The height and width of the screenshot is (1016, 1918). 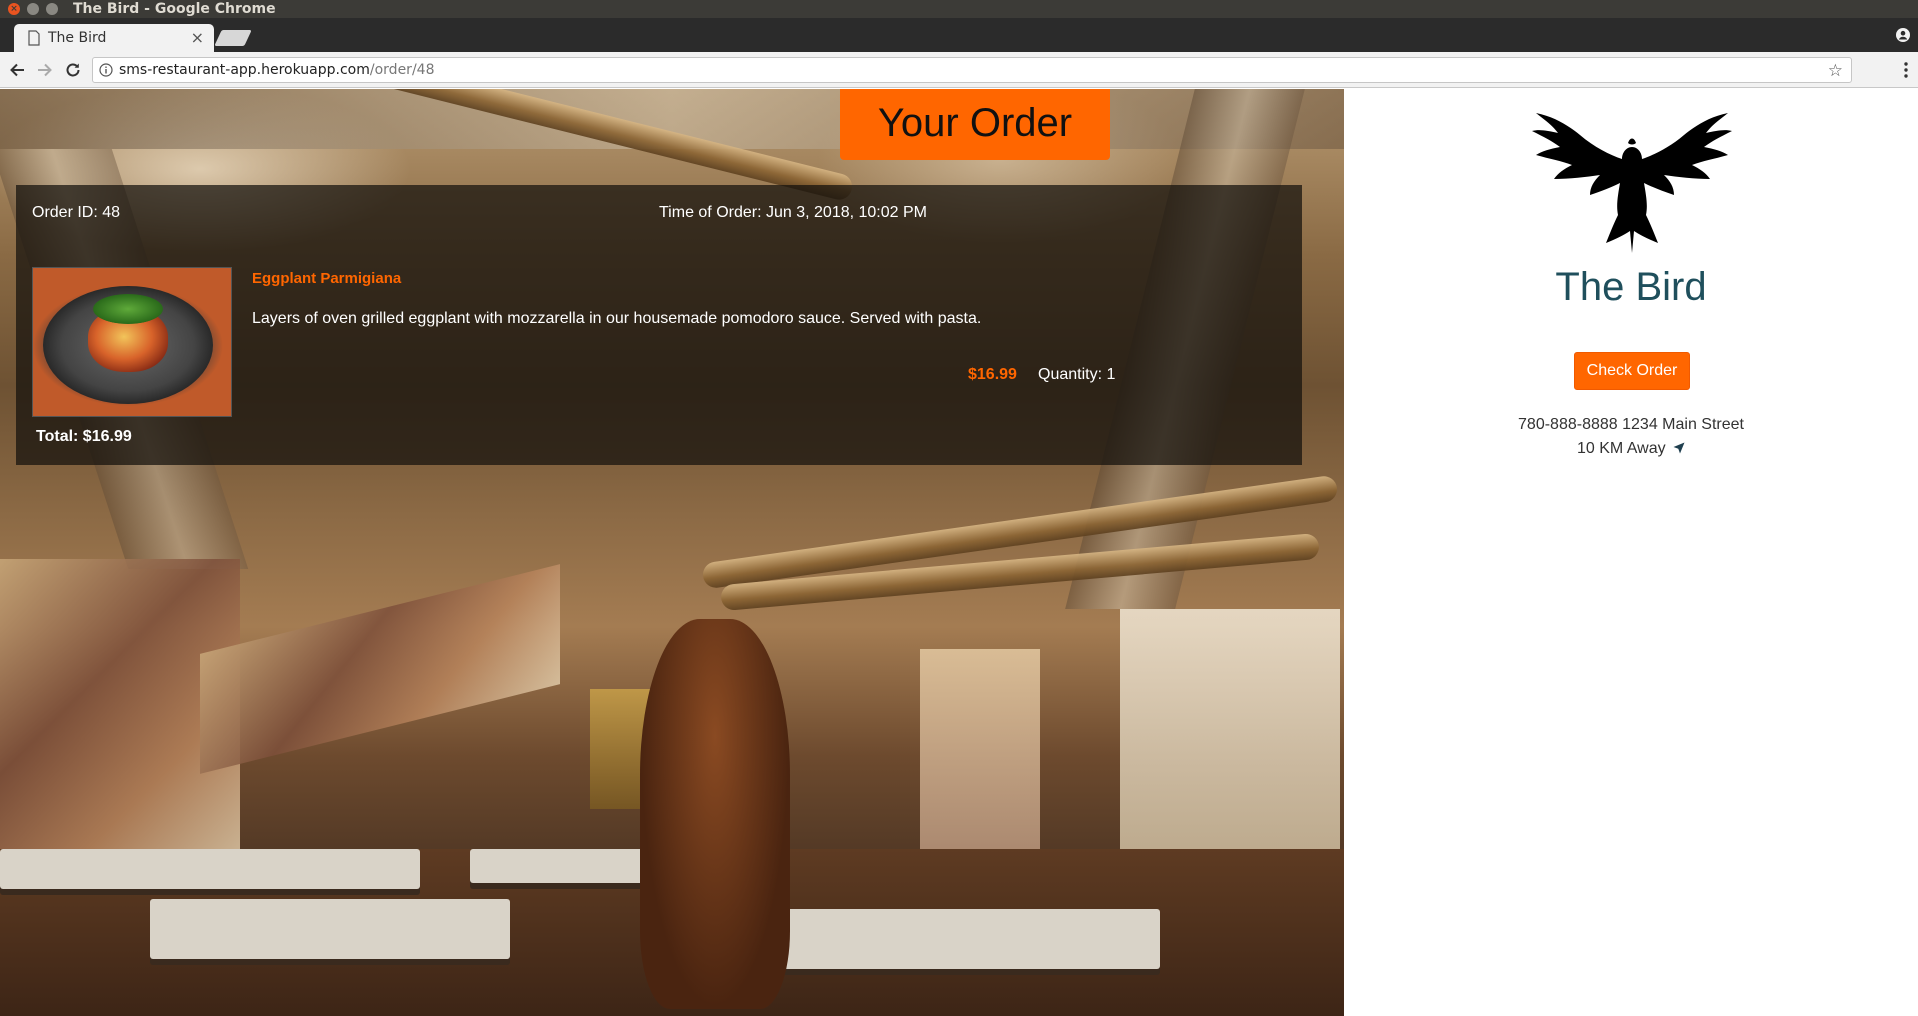 I want to click on menu-item-name: Eggplant Parmigiana, so click(x=327, y=278).